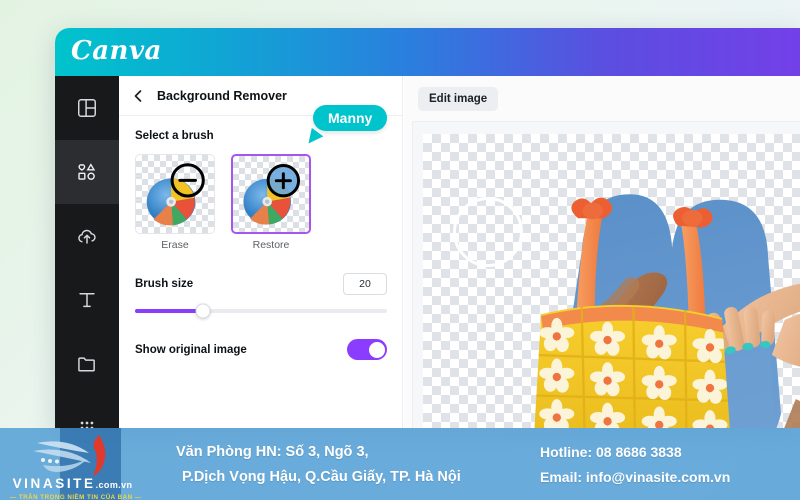 Image resolution: width=800 pixels, height=500 pixels. What do you see at coordinates (169, 311) in the screenshot?
I see `slider-fill` at bounding box center [169, 311].